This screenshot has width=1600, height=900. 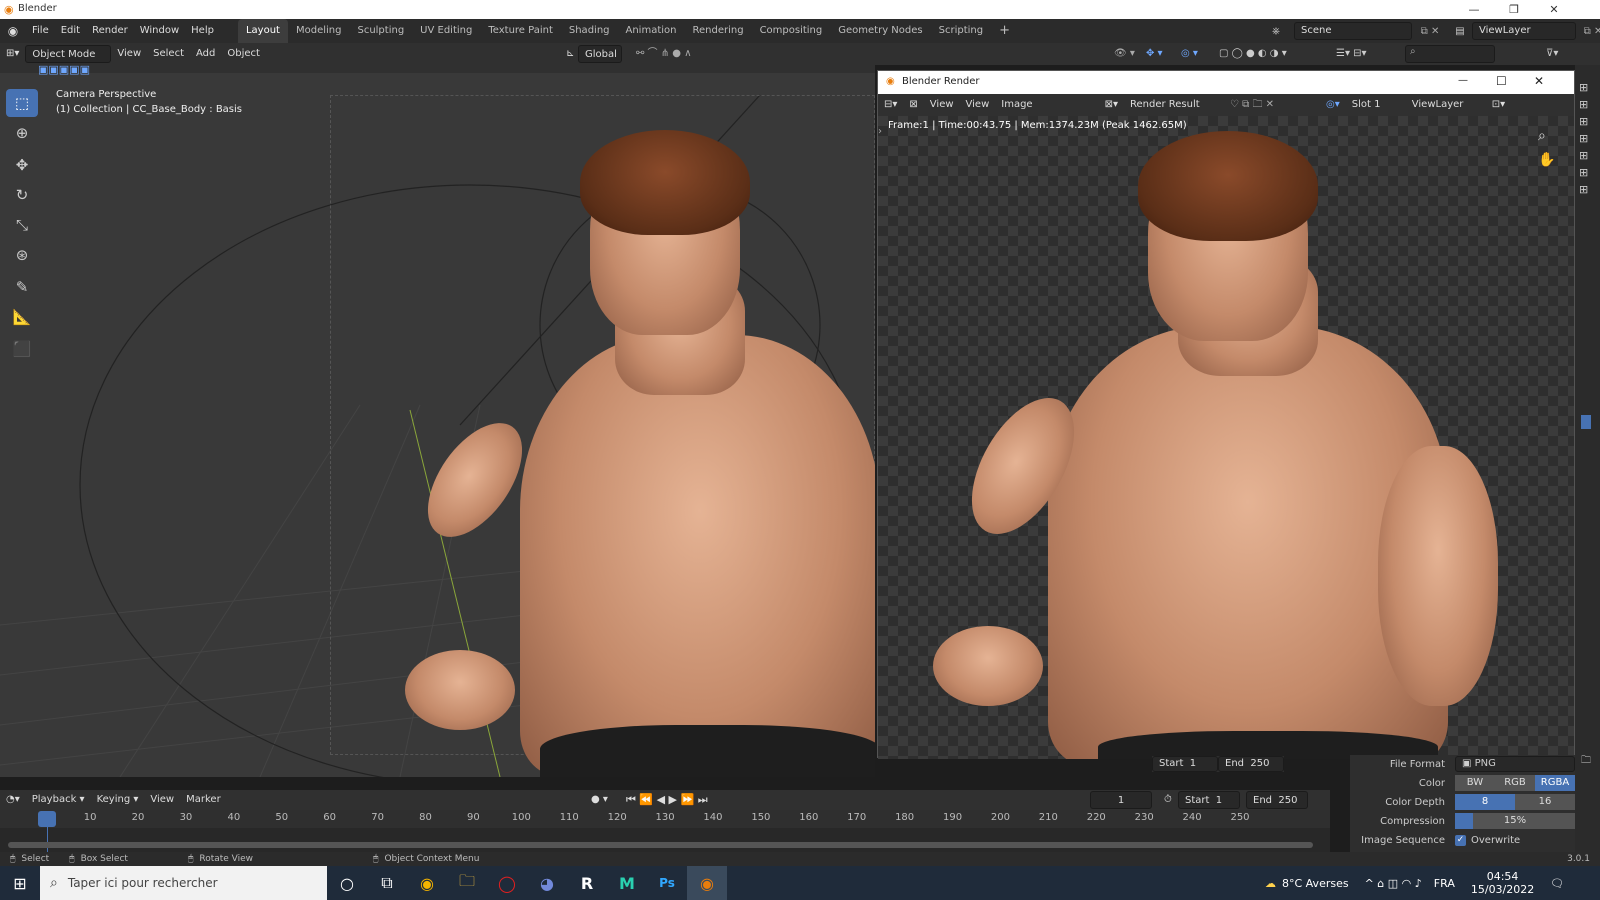 What do you see at coordinates (1501, 81) in the screenshot?
I see `render-maximize-icon: ☐` at bounding box center [1501, 81].